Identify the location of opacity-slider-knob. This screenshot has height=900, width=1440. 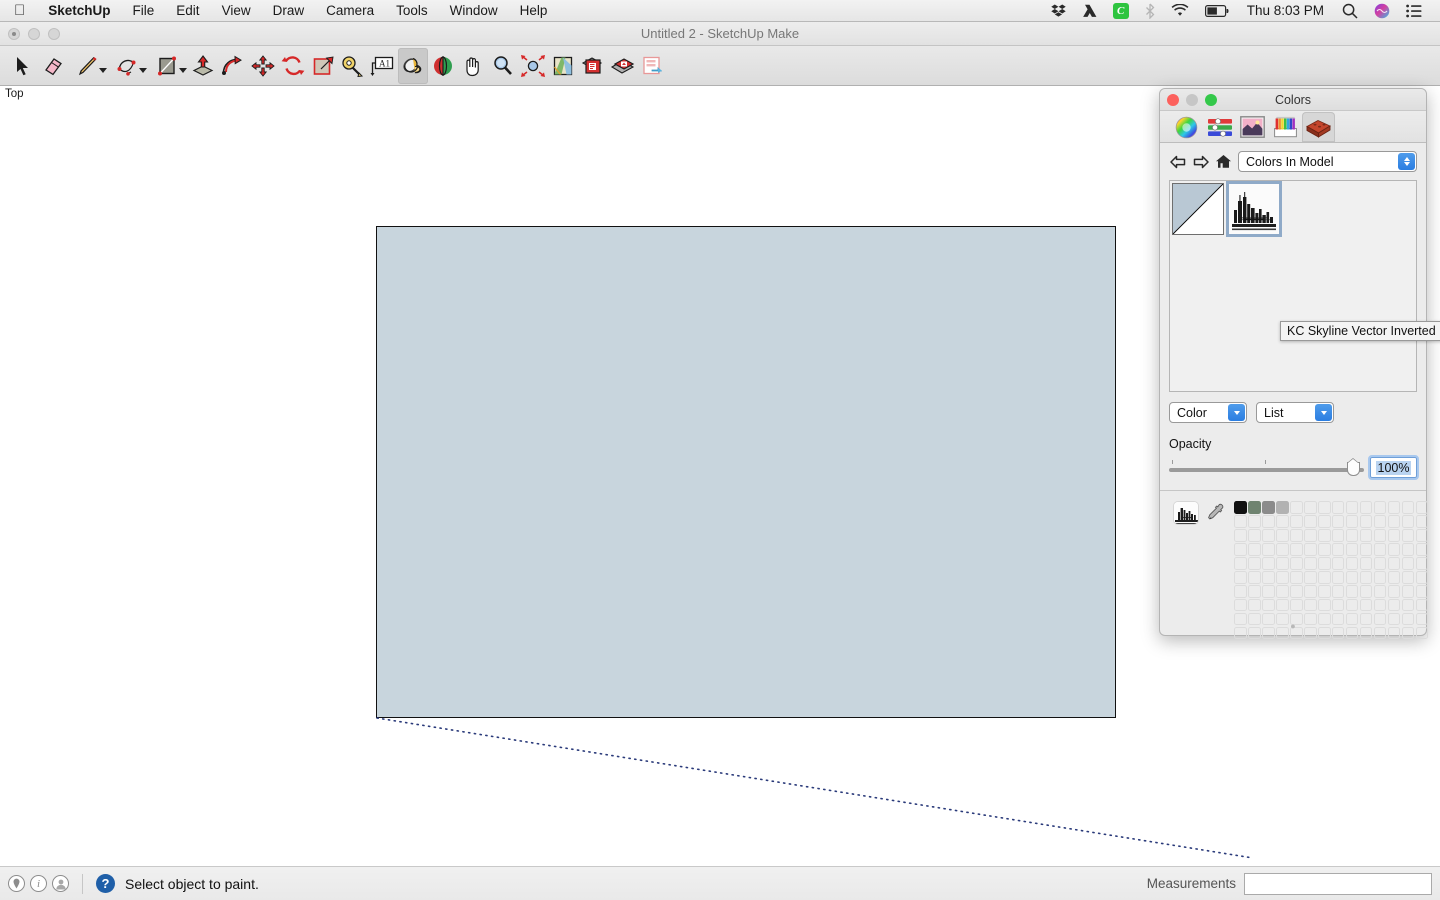
(1353, 466).